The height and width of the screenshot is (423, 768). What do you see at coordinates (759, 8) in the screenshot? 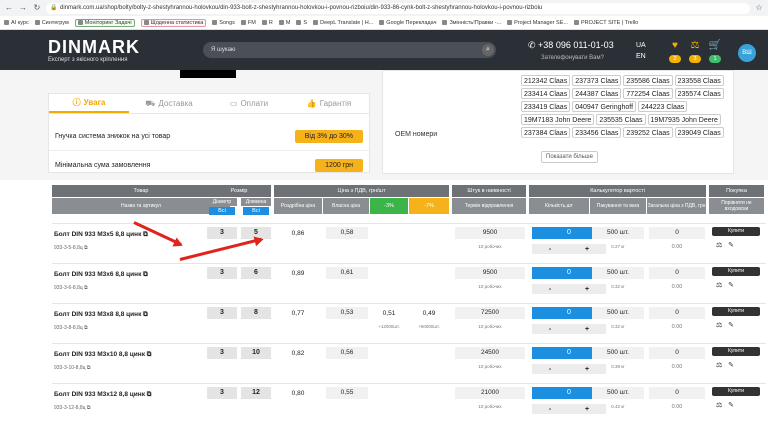
I see `star-icon: ☆` at bounding box center [759, 8].